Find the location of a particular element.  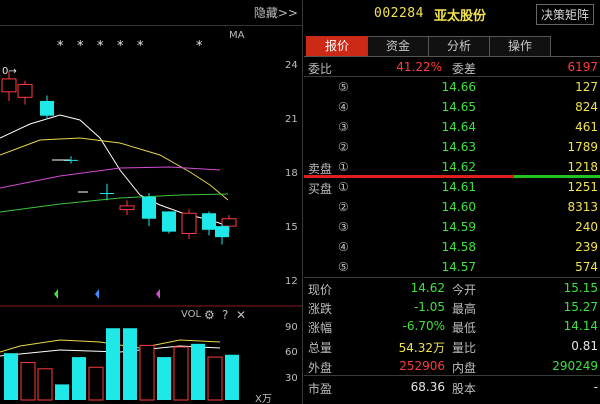

vol-label: VOL is located at coordinates (191, 314).